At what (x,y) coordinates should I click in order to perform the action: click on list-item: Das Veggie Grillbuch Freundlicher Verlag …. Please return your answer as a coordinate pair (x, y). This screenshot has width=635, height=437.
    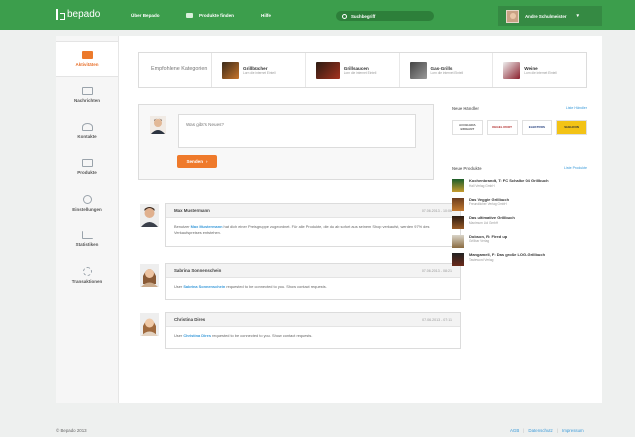
    Looking at the image, I should click on (519, 207).